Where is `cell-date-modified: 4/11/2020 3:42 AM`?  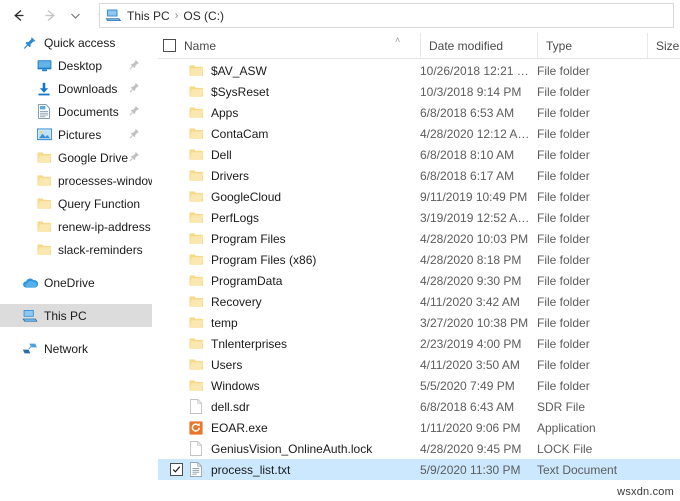 cell-date-modified: 4/11/2020 3:42 AM is located at coordinates (470, 301).